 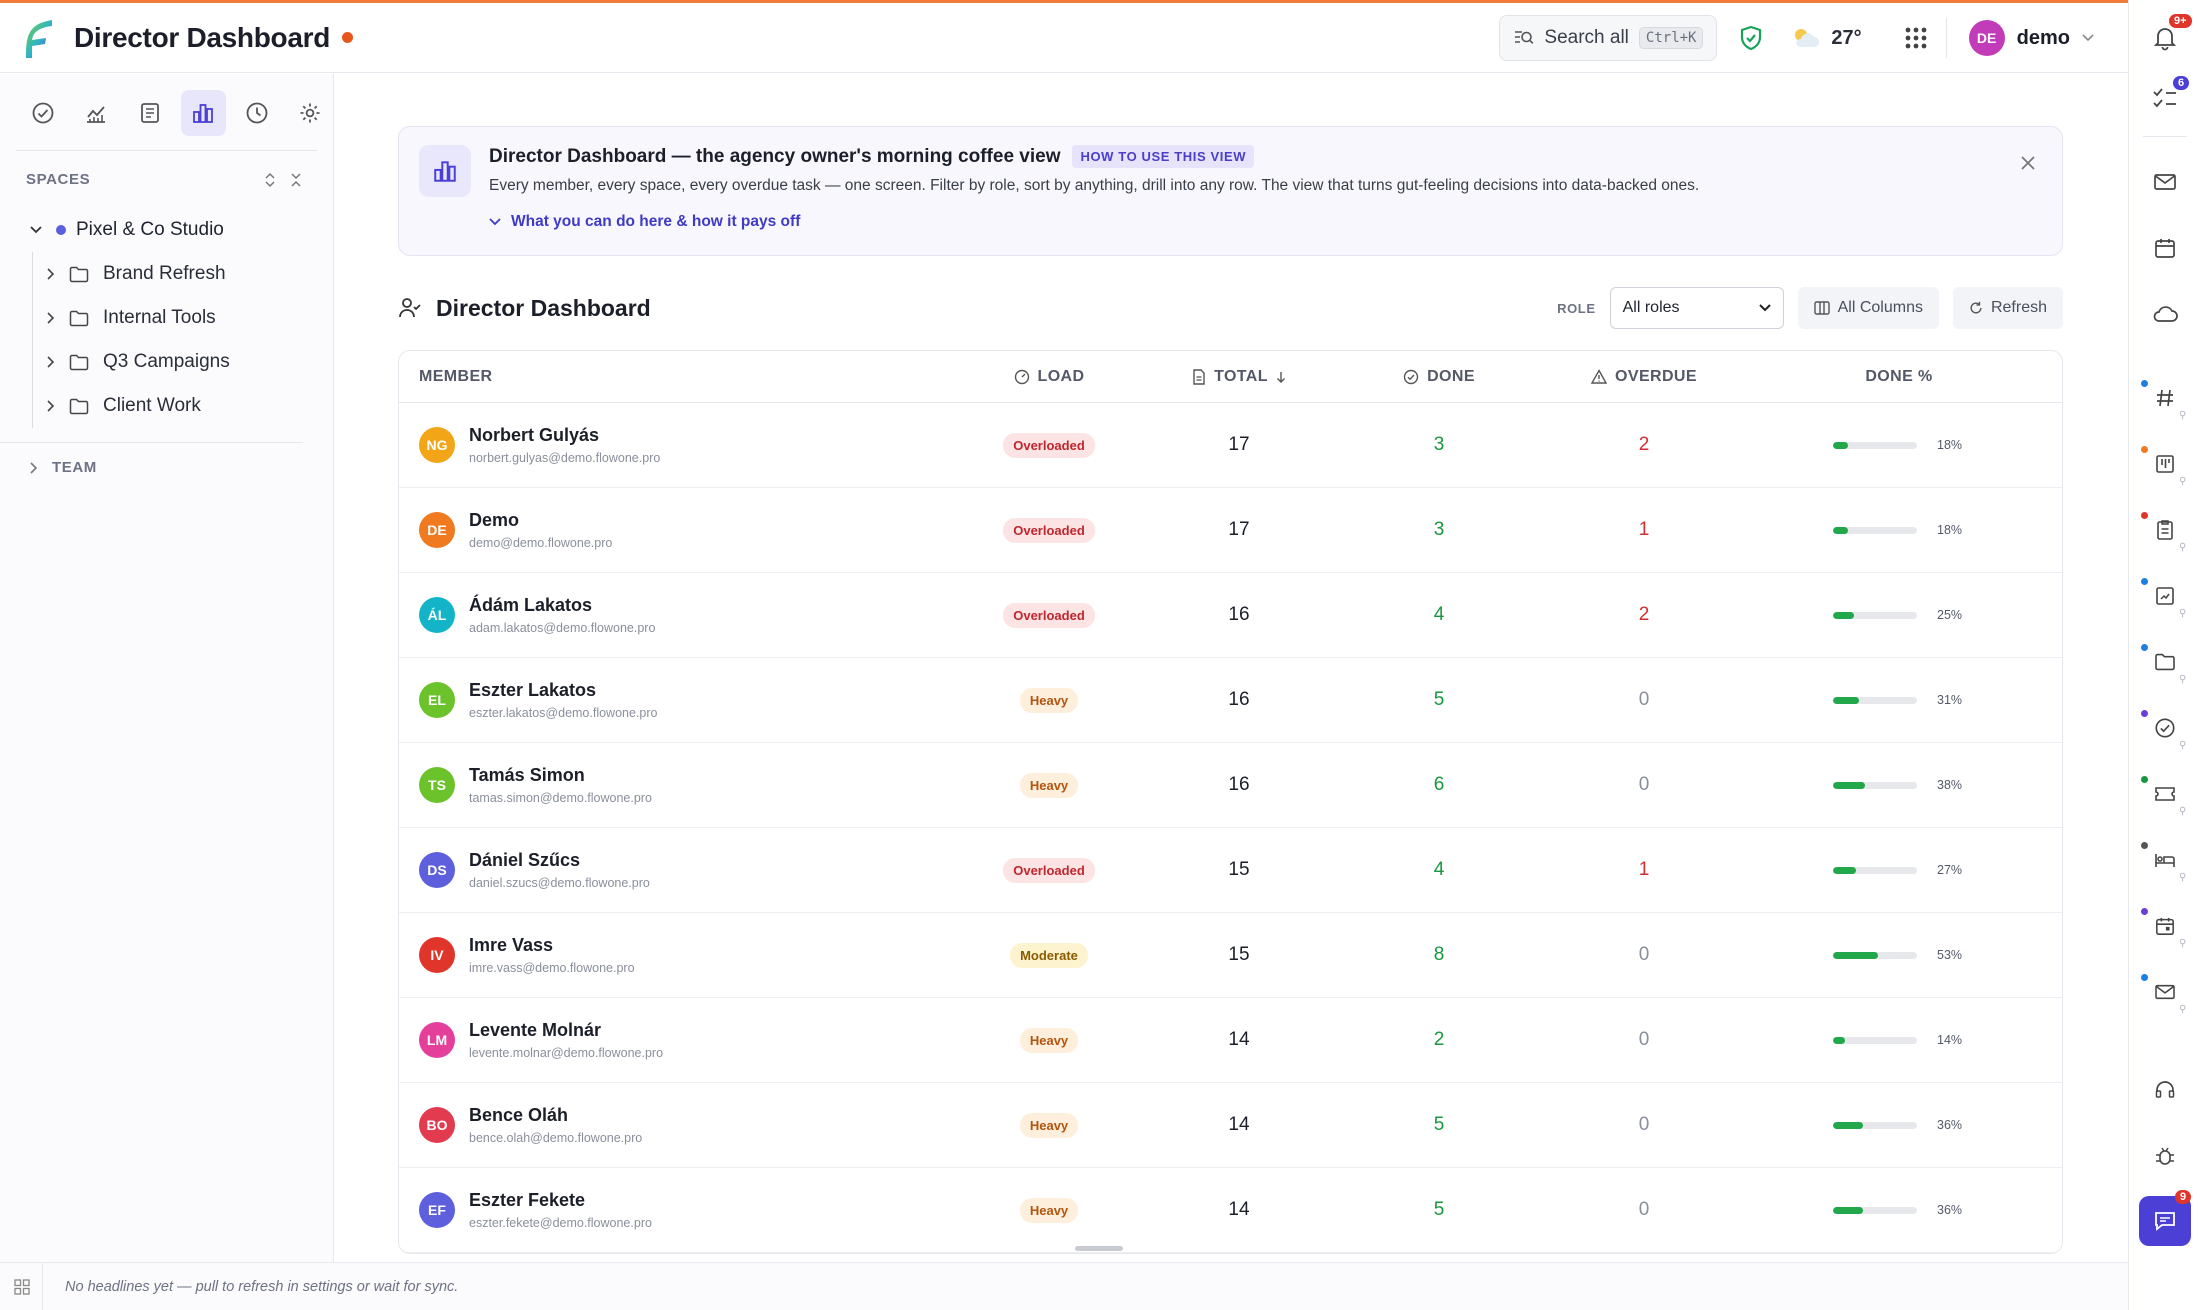 I want to click on analytics-tool-button, so click(x=97, y=113).